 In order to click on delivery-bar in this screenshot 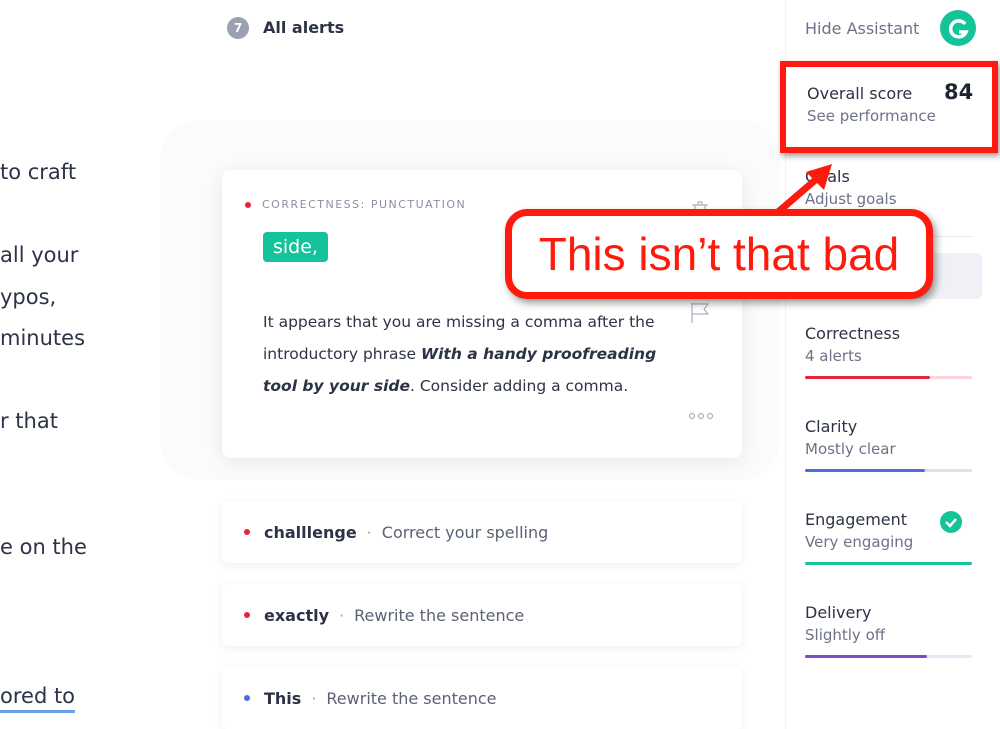, I will do `click(888, 656)`.